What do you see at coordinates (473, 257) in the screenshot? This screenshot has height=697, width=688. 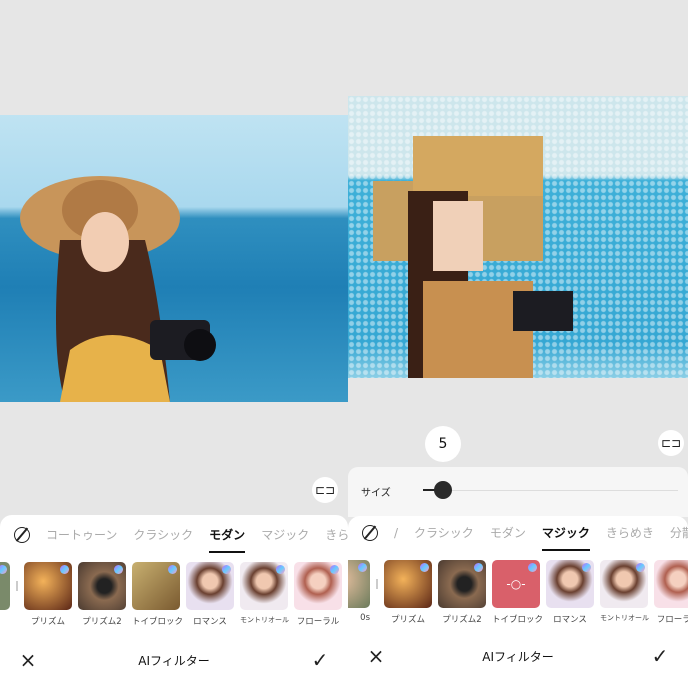 I see `pixelated-woman-image` at bounding box center [473, 257].